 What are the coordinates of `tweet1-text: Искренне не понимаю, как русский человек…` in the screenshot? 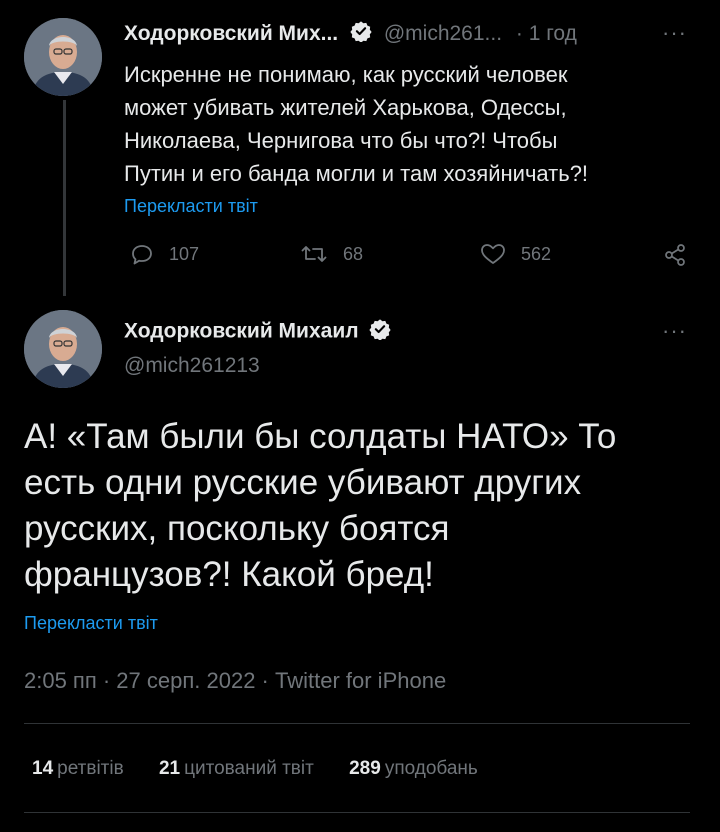 It's located at (404, 124).